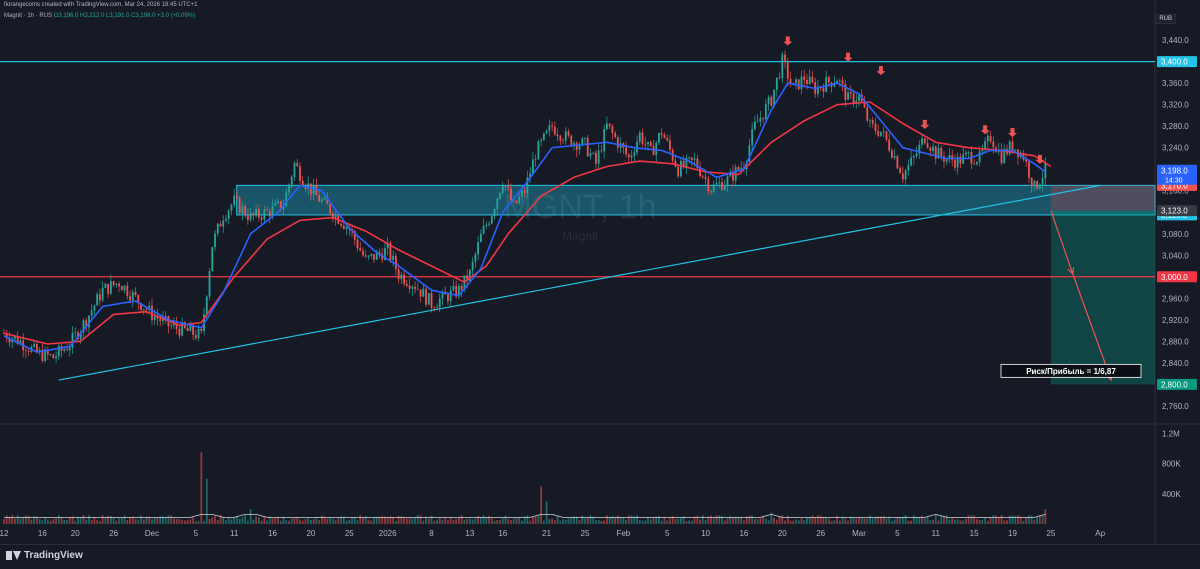  I want to click on currency-badge: RUB, so click(1165, 19).